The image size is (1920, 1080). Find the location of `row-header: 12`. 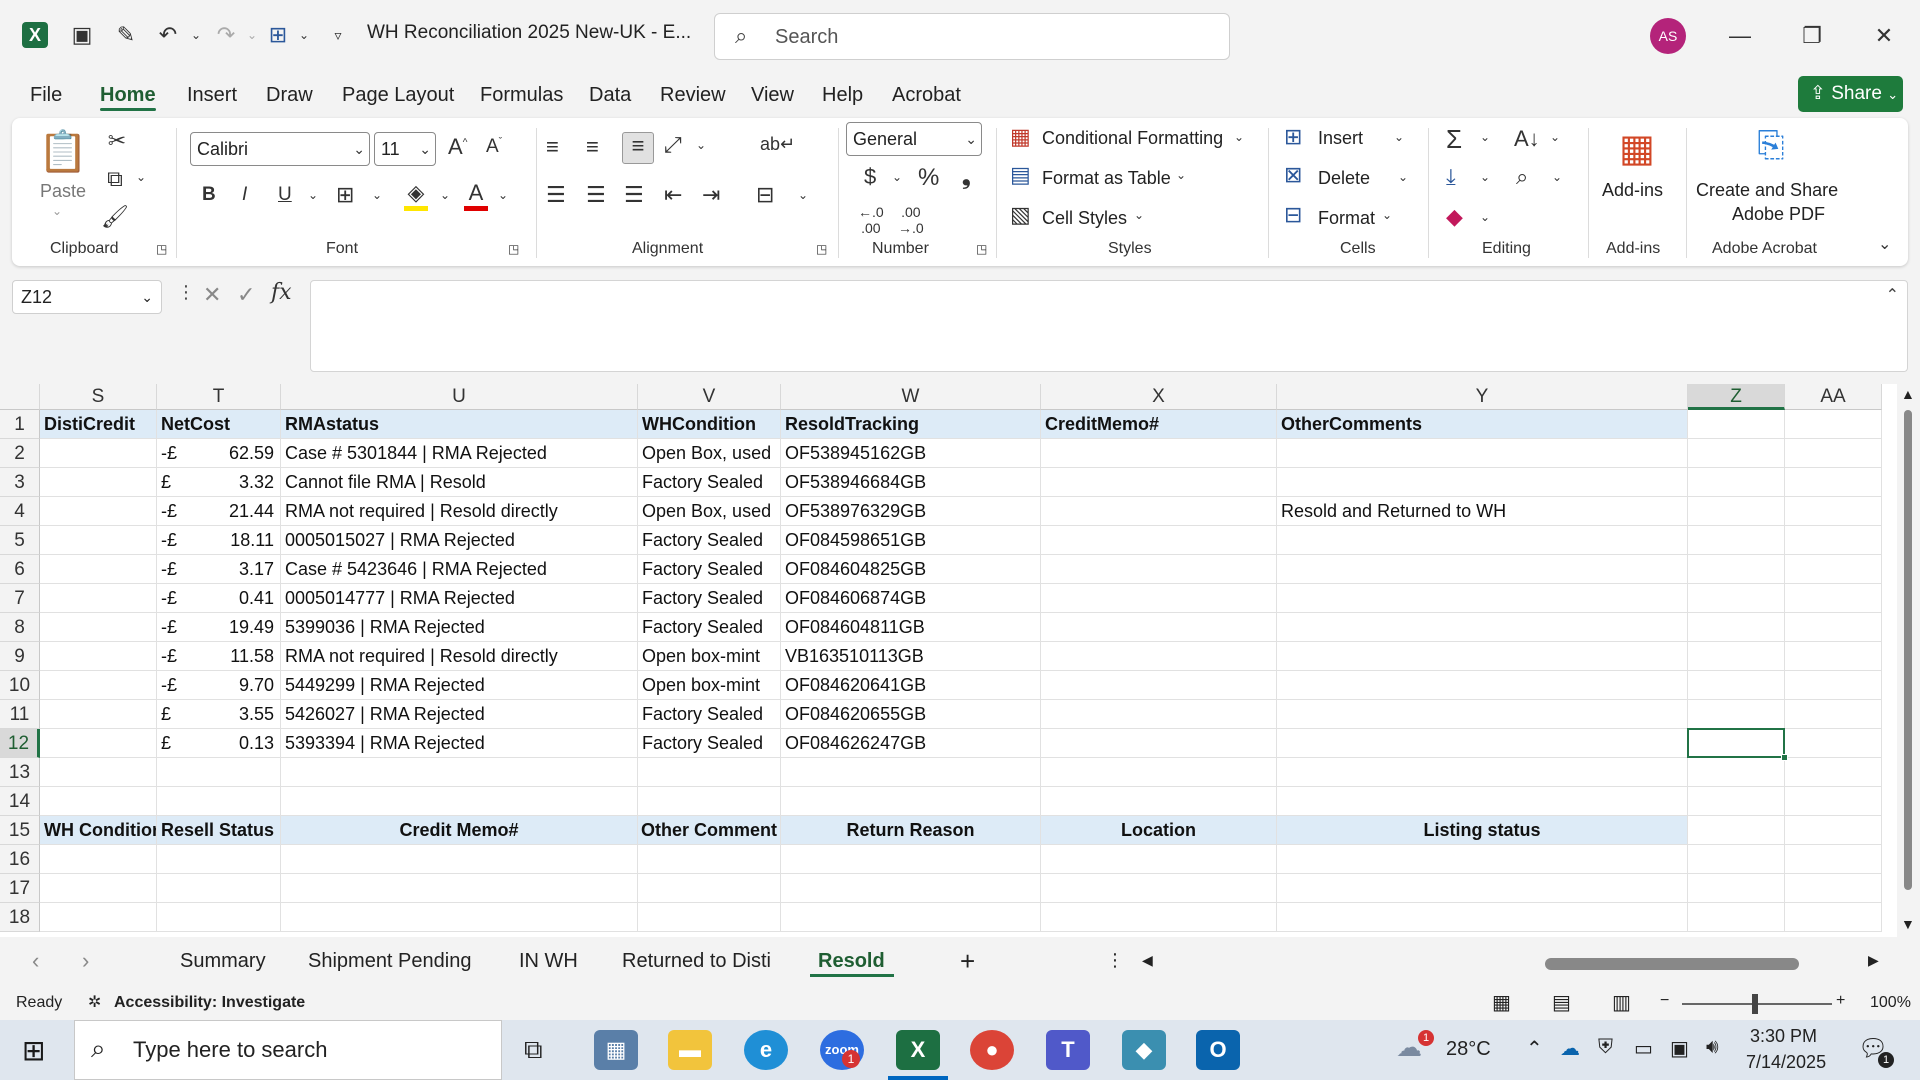

row-header: 12 is located at coordinates (20, 743).